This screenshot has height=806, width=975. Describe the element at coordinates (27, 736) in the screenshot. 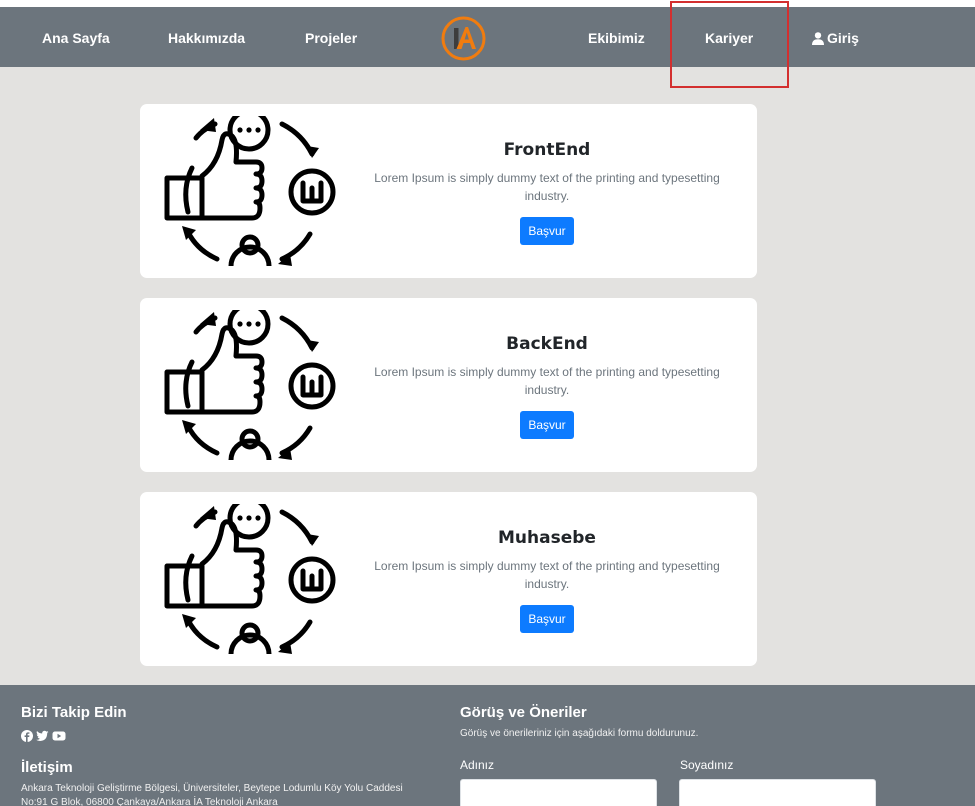

I see `facebook-icon` at that location.